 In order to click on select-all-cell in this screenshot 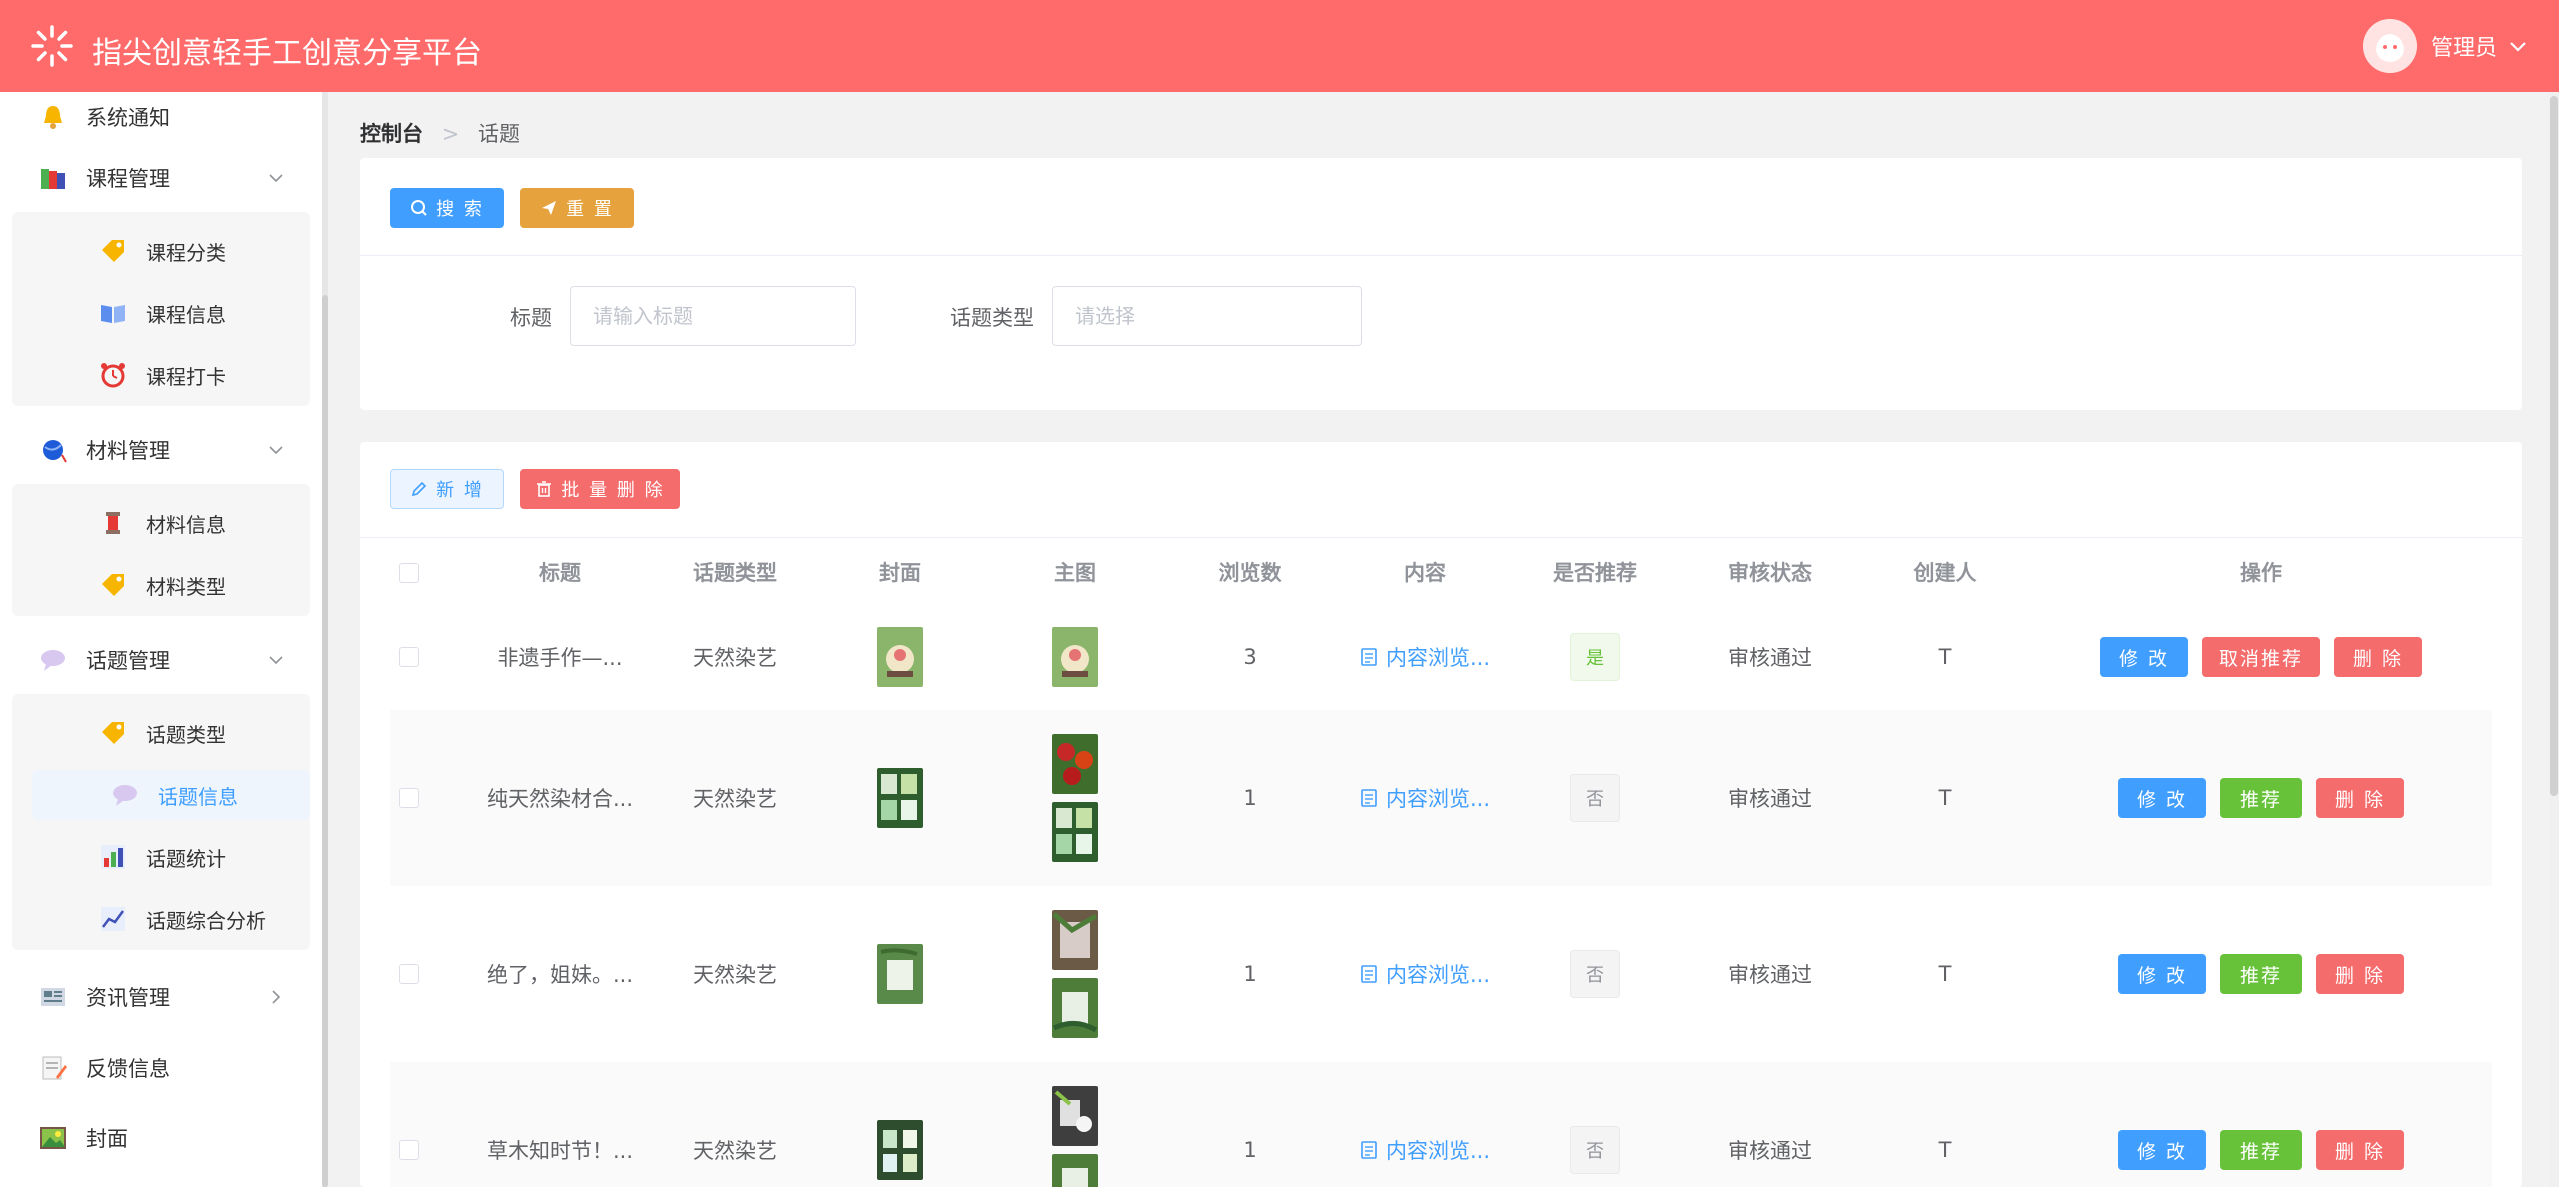, I will do `click(409, 573)`.